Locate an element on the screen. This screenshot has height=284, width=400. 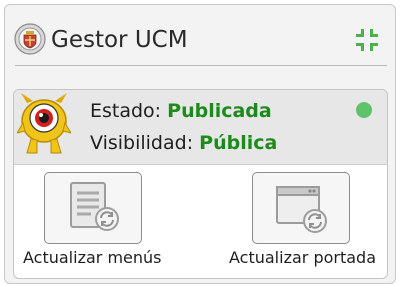
menu-refresh-icon is located at coordinates (94, 206).